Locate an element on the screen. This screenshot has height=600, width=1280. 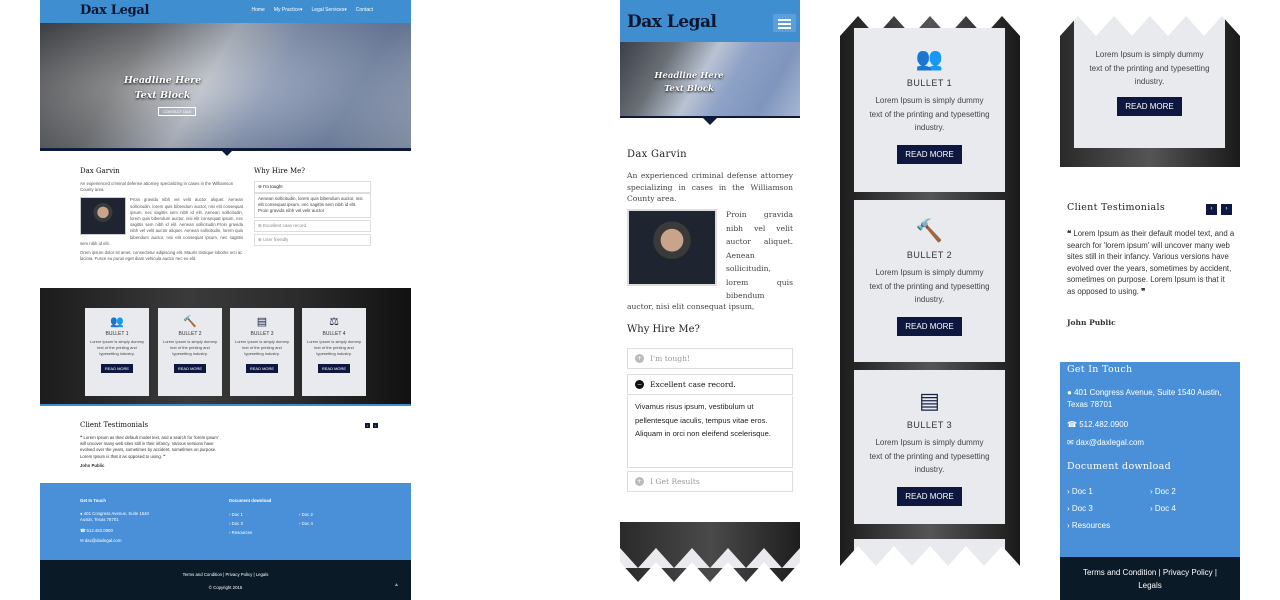
accordion-item-results: + I Get Results is located at coordinates (710, 481).